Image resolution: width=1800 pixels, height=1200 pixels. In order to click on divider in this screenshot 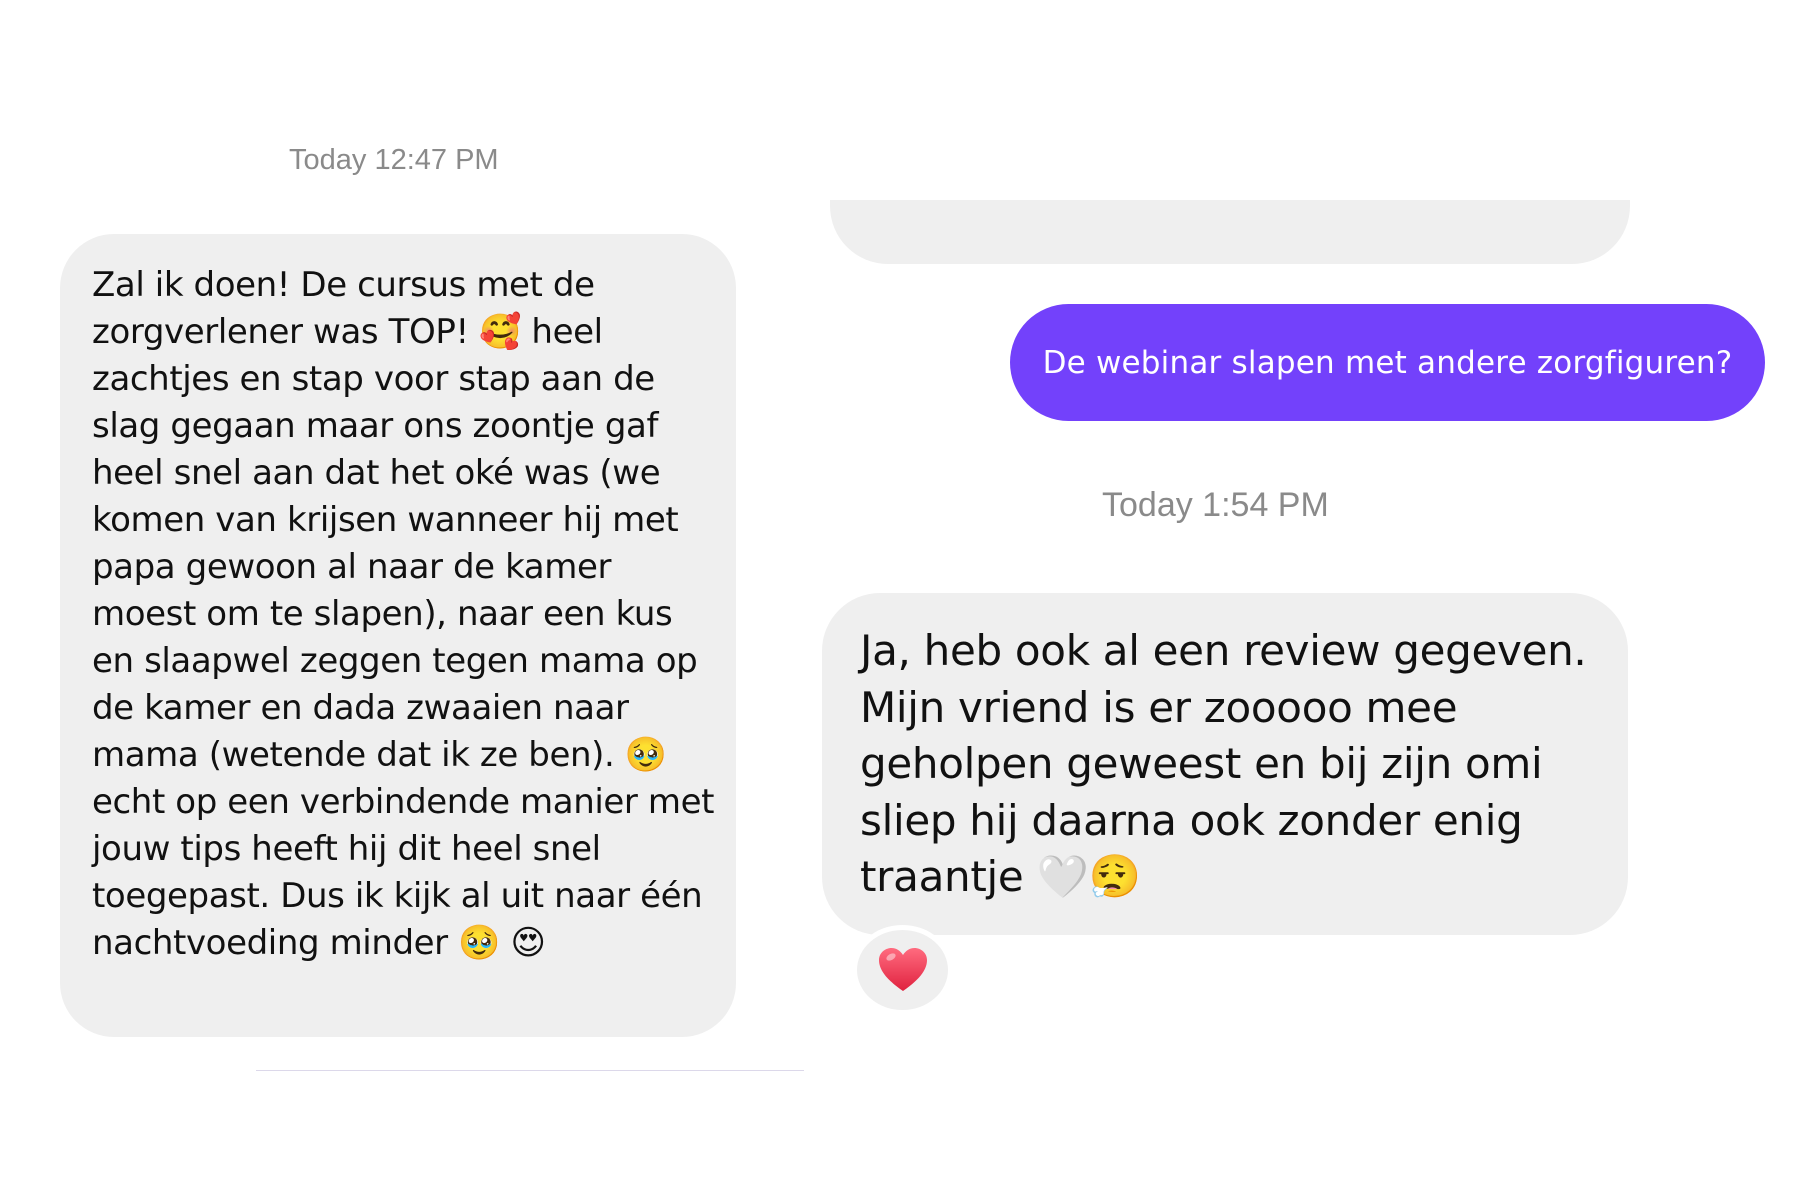, I will do `click(530, 1070)`.